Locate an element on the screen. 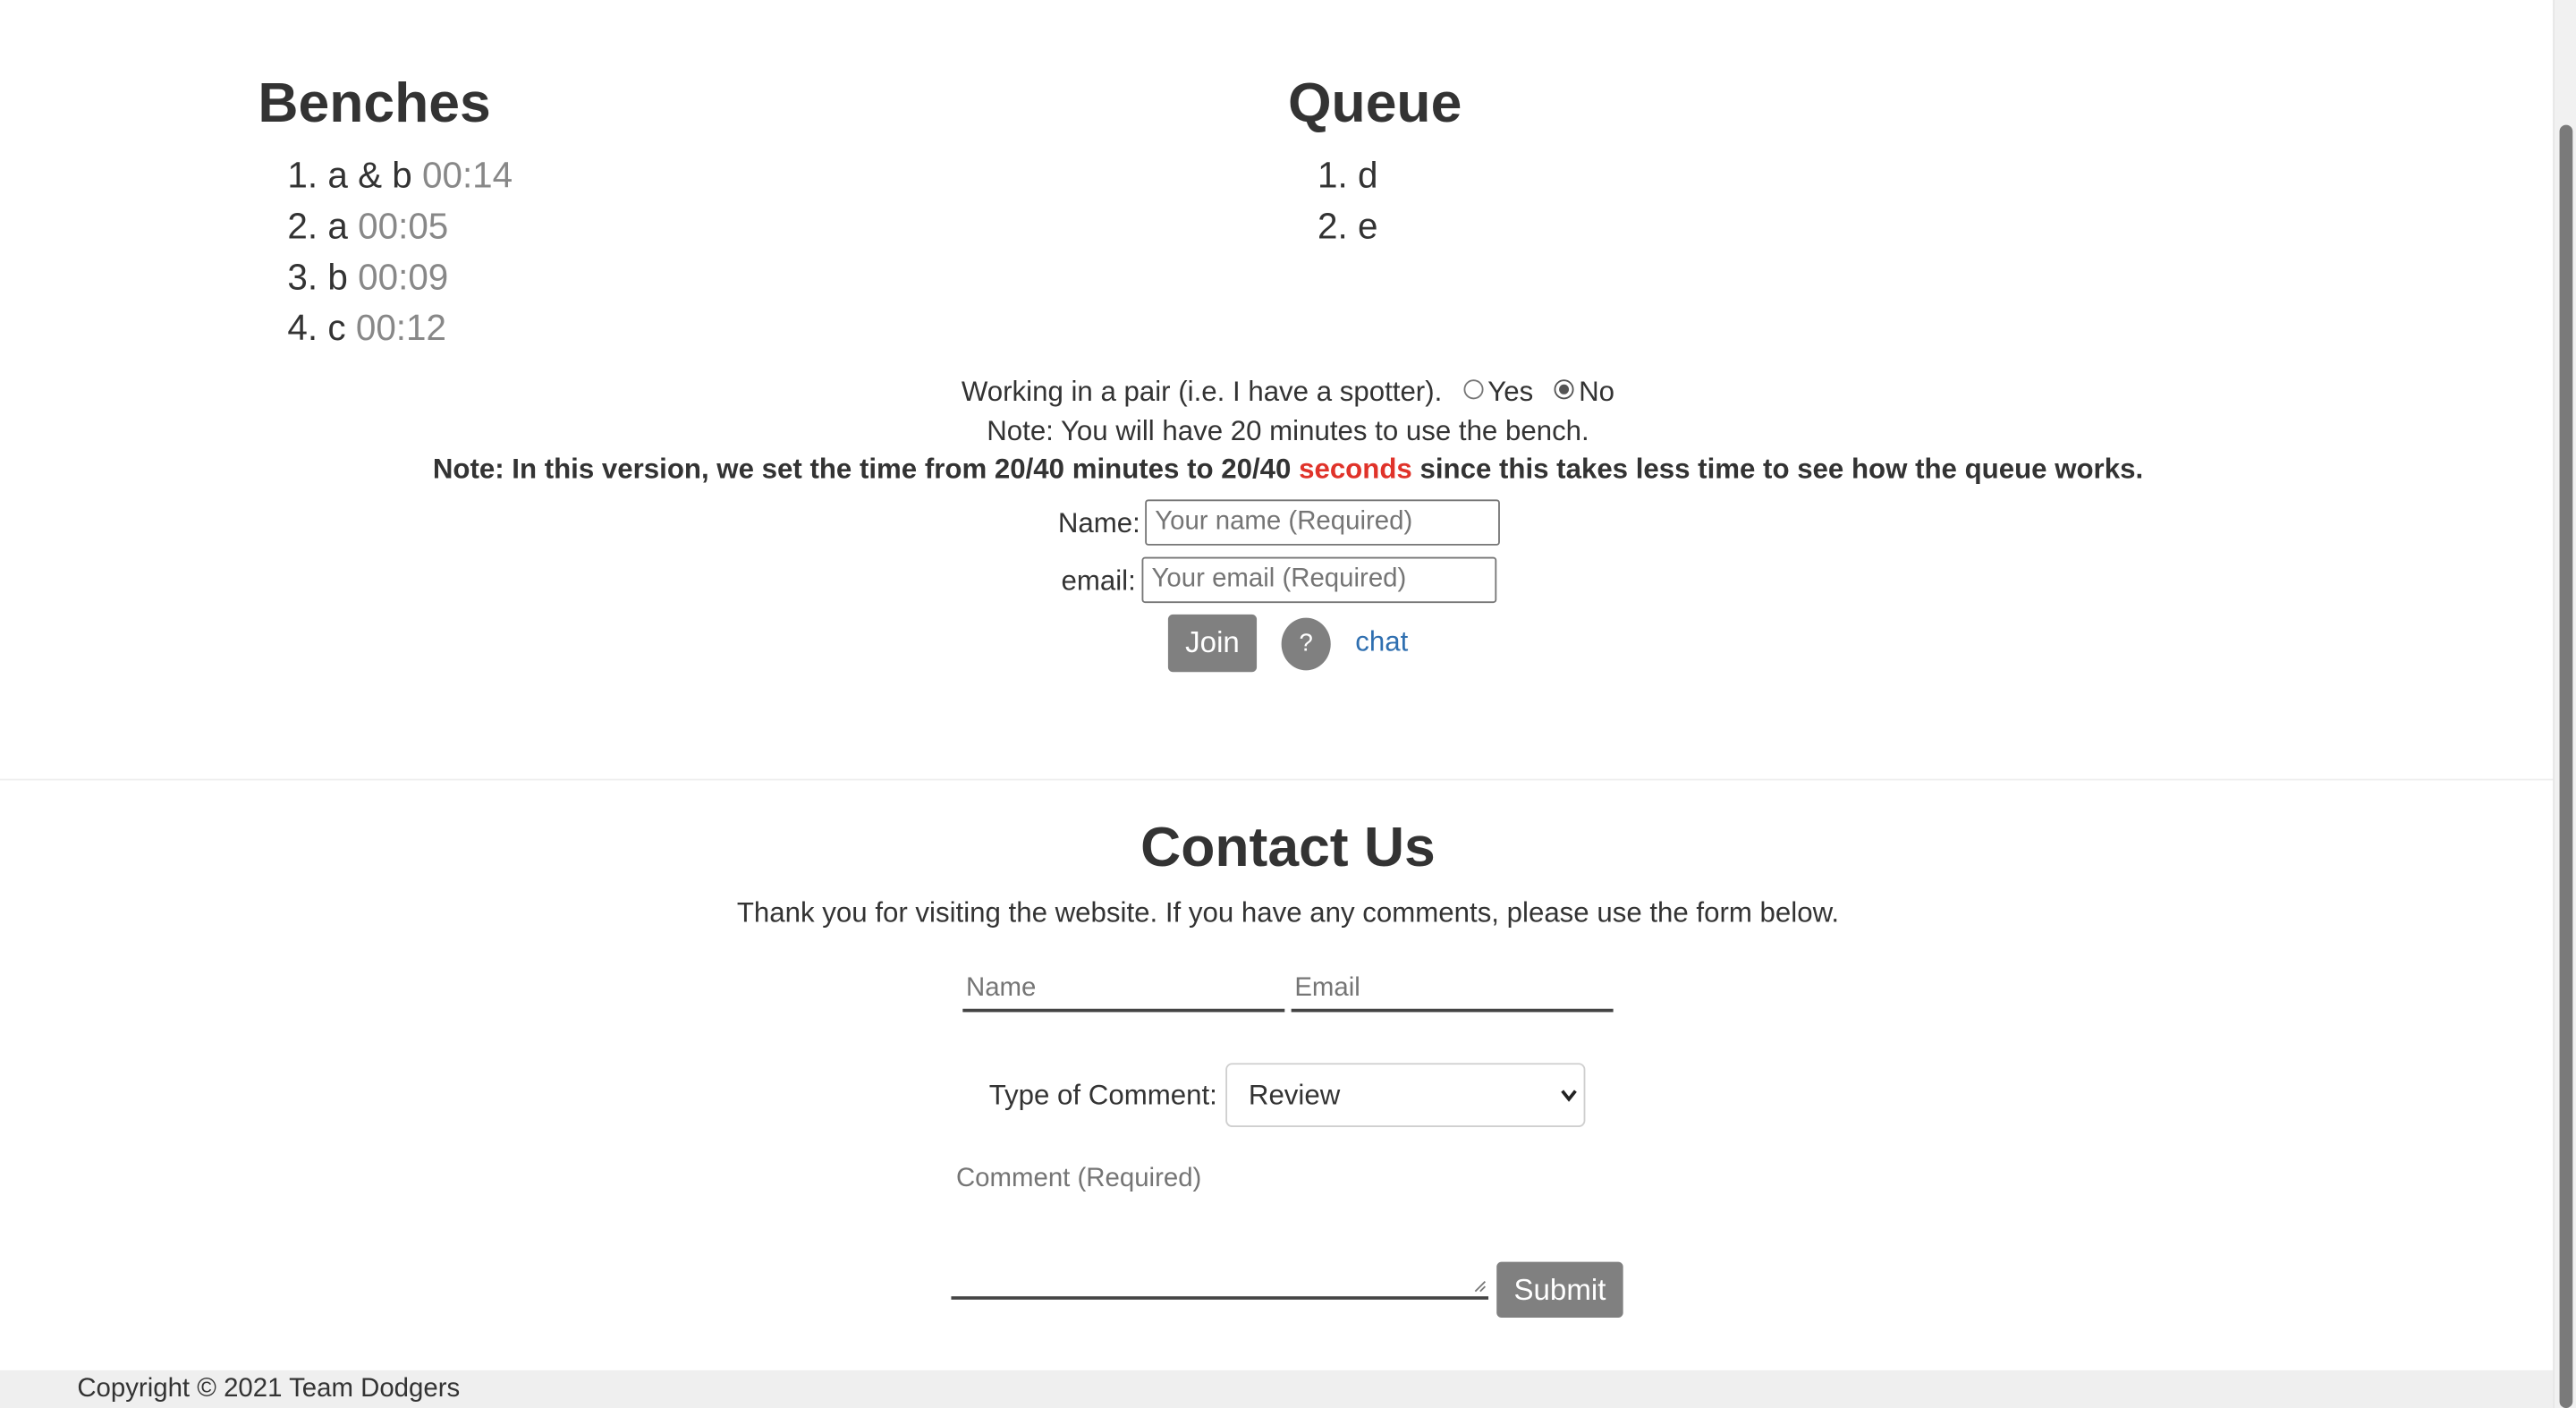  bench-timer: 00:09 is located at coordinates (403, 277).